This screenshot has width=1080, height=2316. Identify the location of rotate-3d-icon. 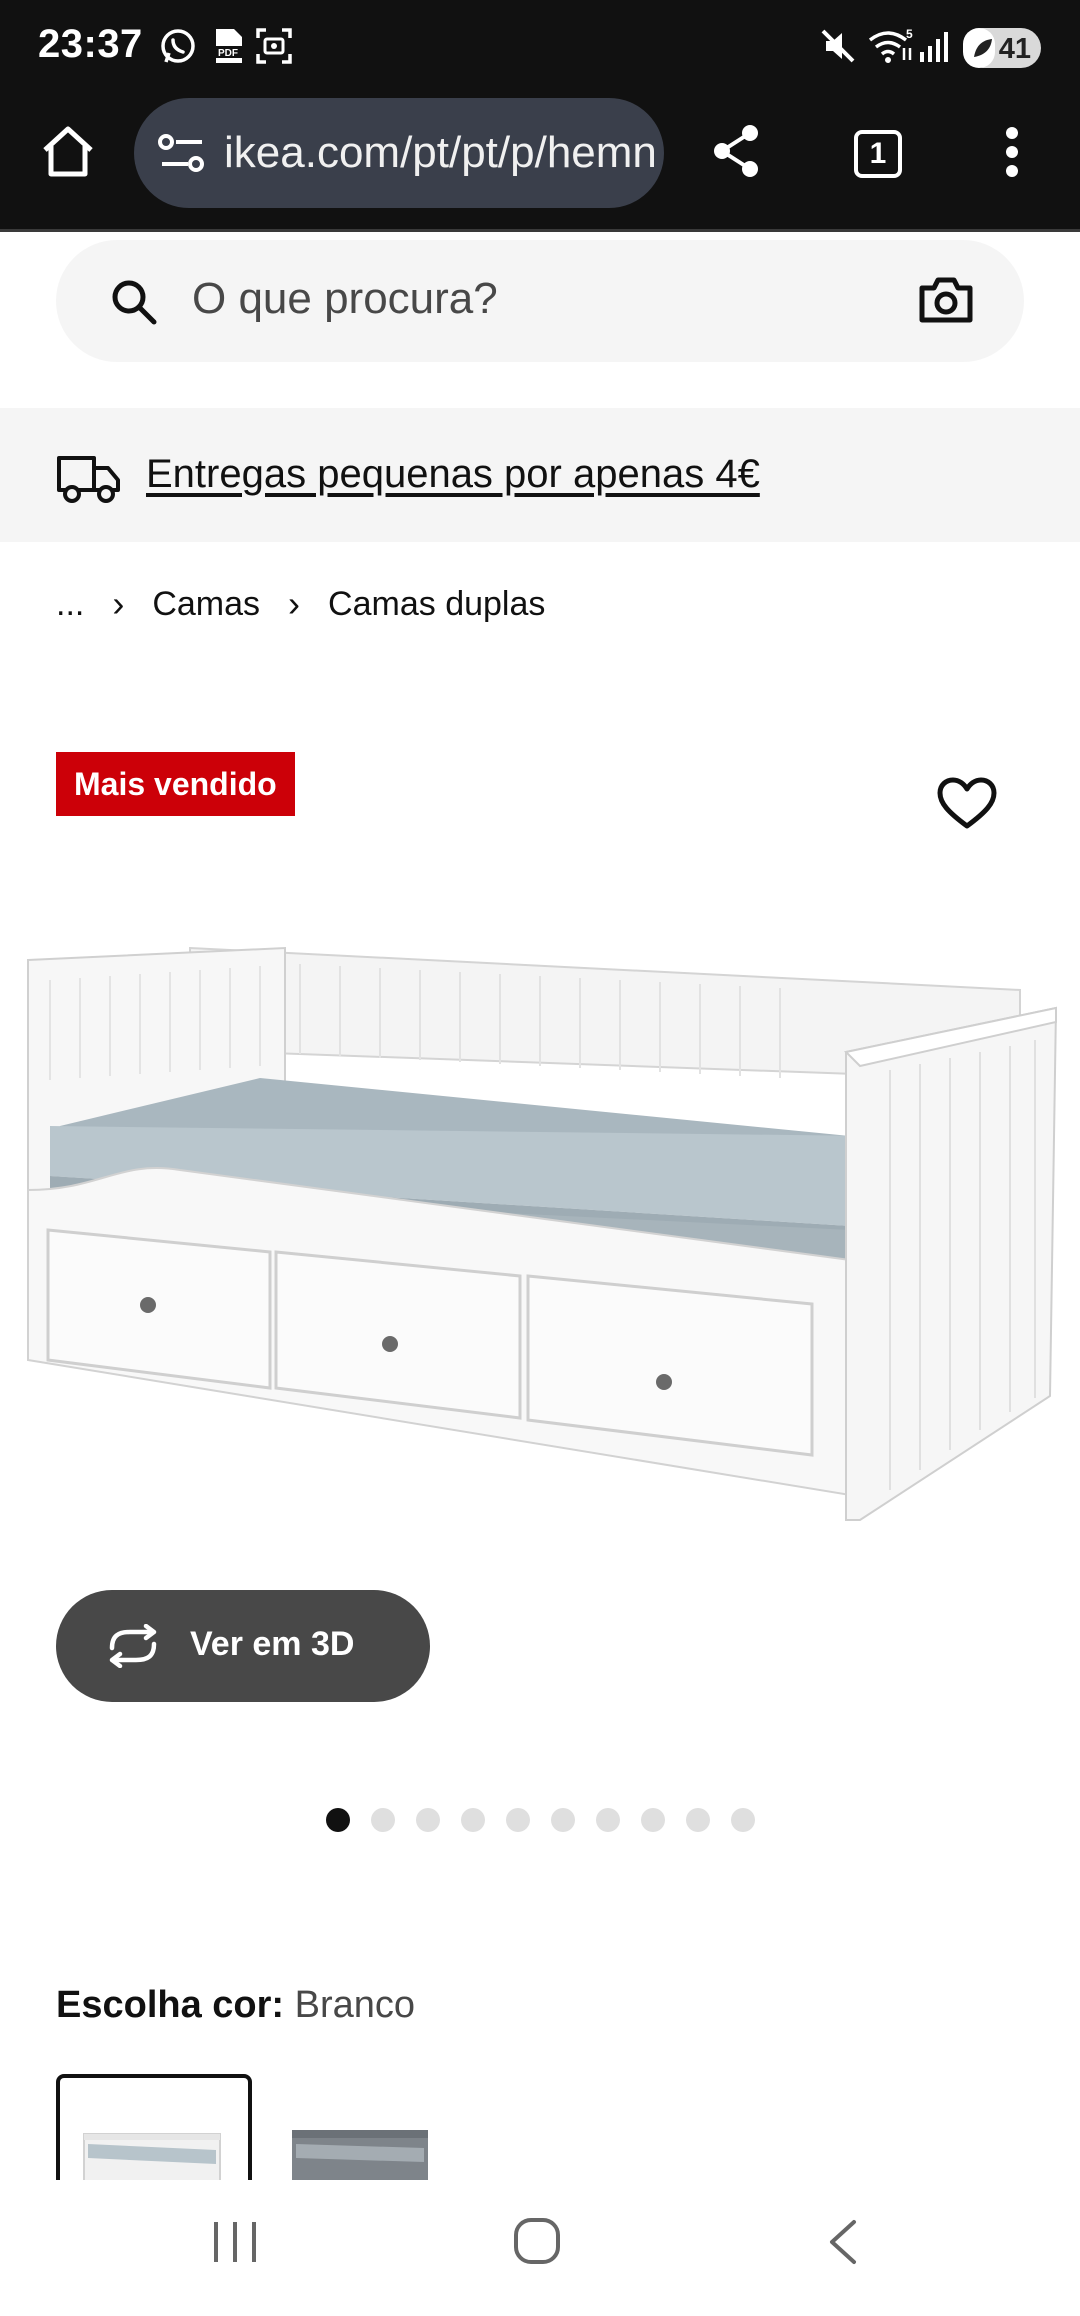
(133, 1646).